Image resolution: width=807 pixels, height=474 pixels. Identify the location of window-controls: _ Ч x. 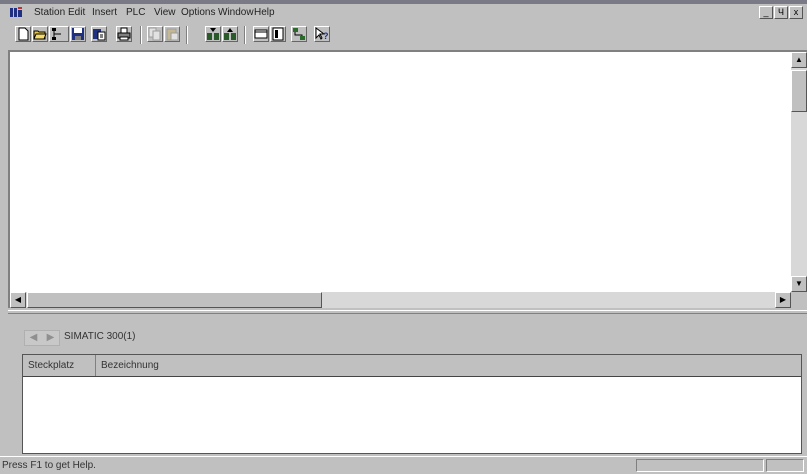
(781, 12).